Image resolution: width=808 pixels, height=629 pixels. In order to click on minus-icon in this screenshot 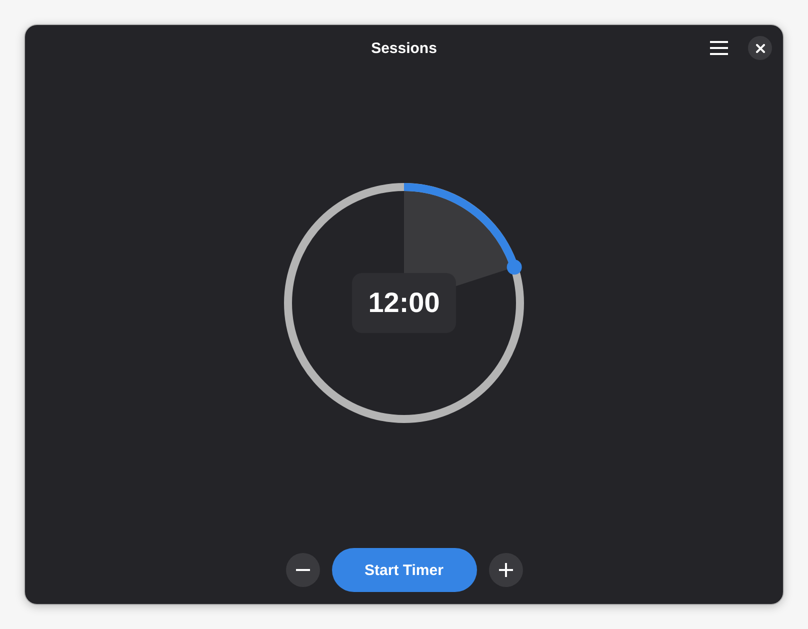, I will do `click(303, 570)`.